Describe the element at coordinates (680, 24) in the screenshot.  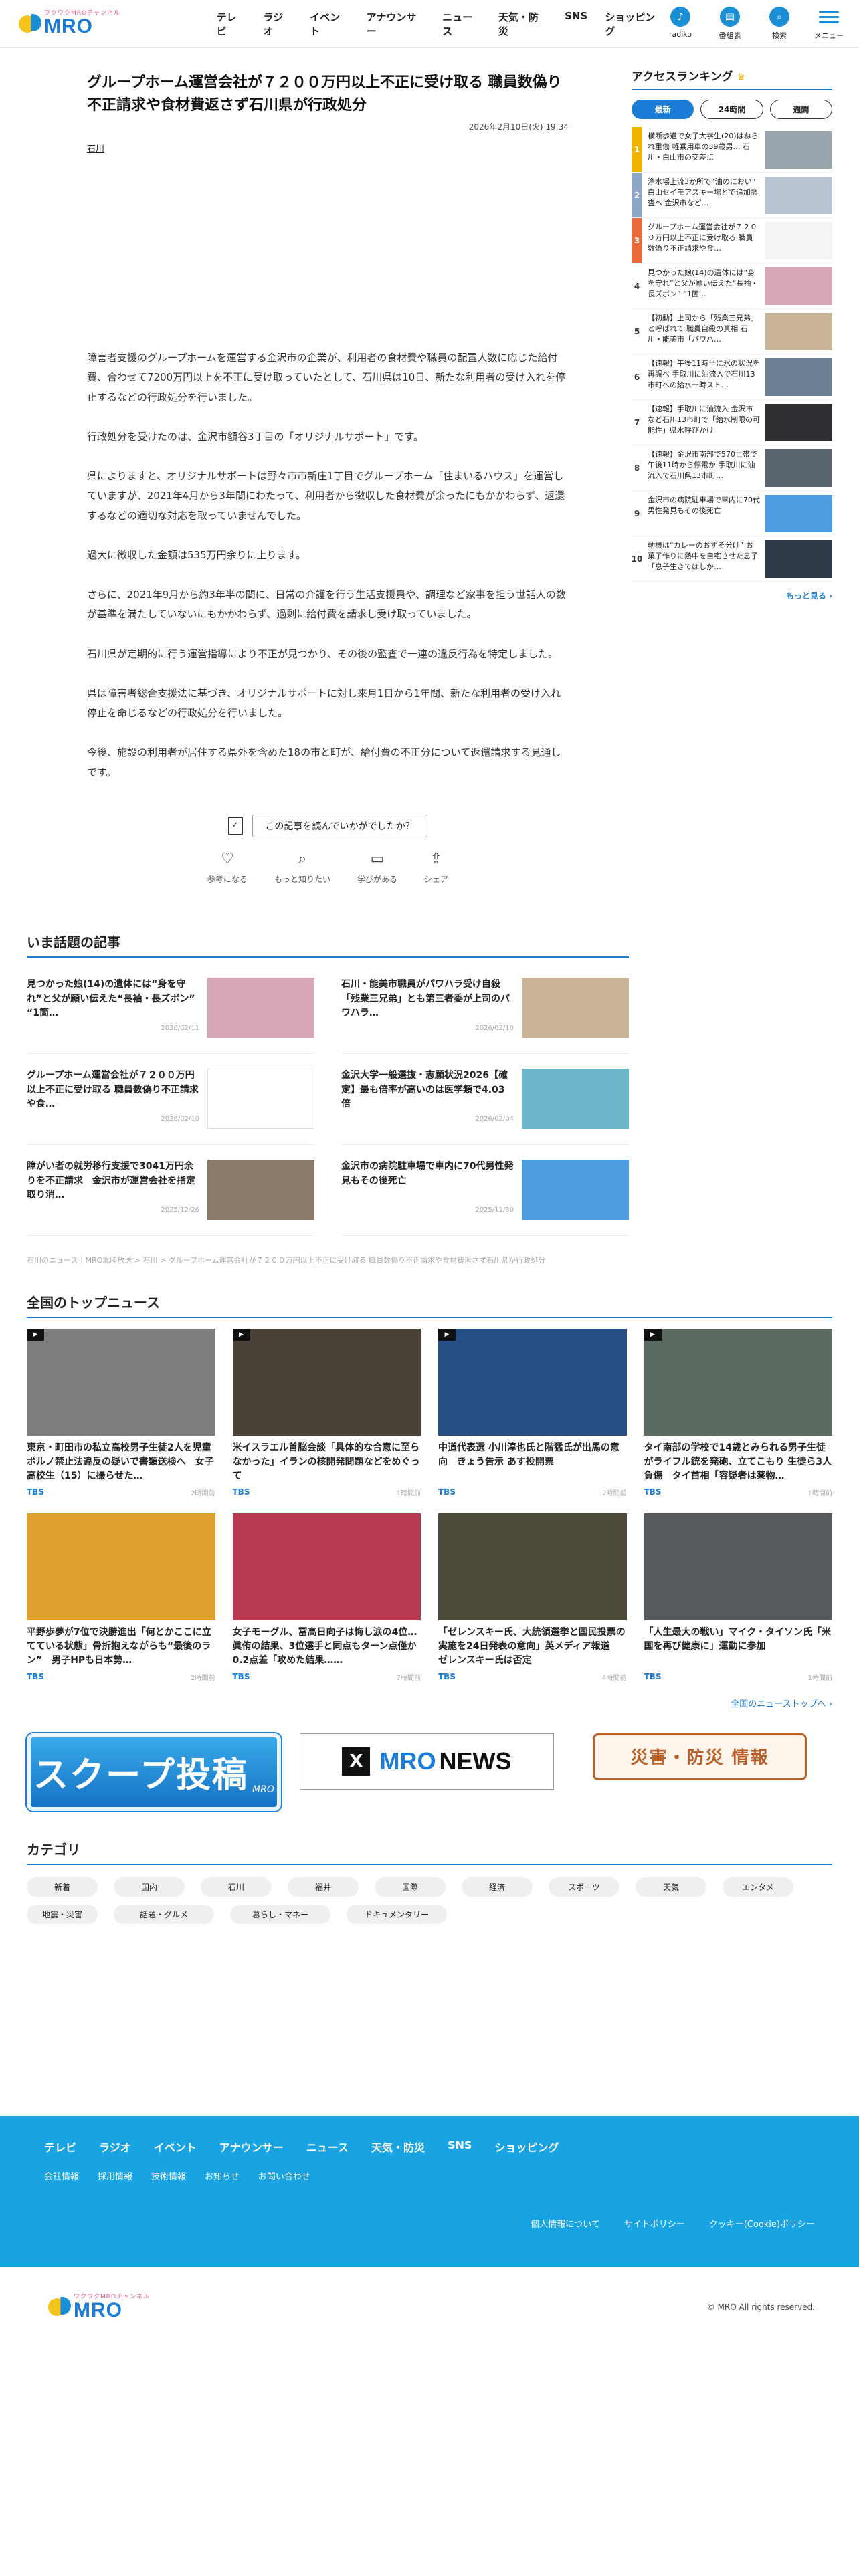
I see `radio-button: ♪ radiko` at that location.